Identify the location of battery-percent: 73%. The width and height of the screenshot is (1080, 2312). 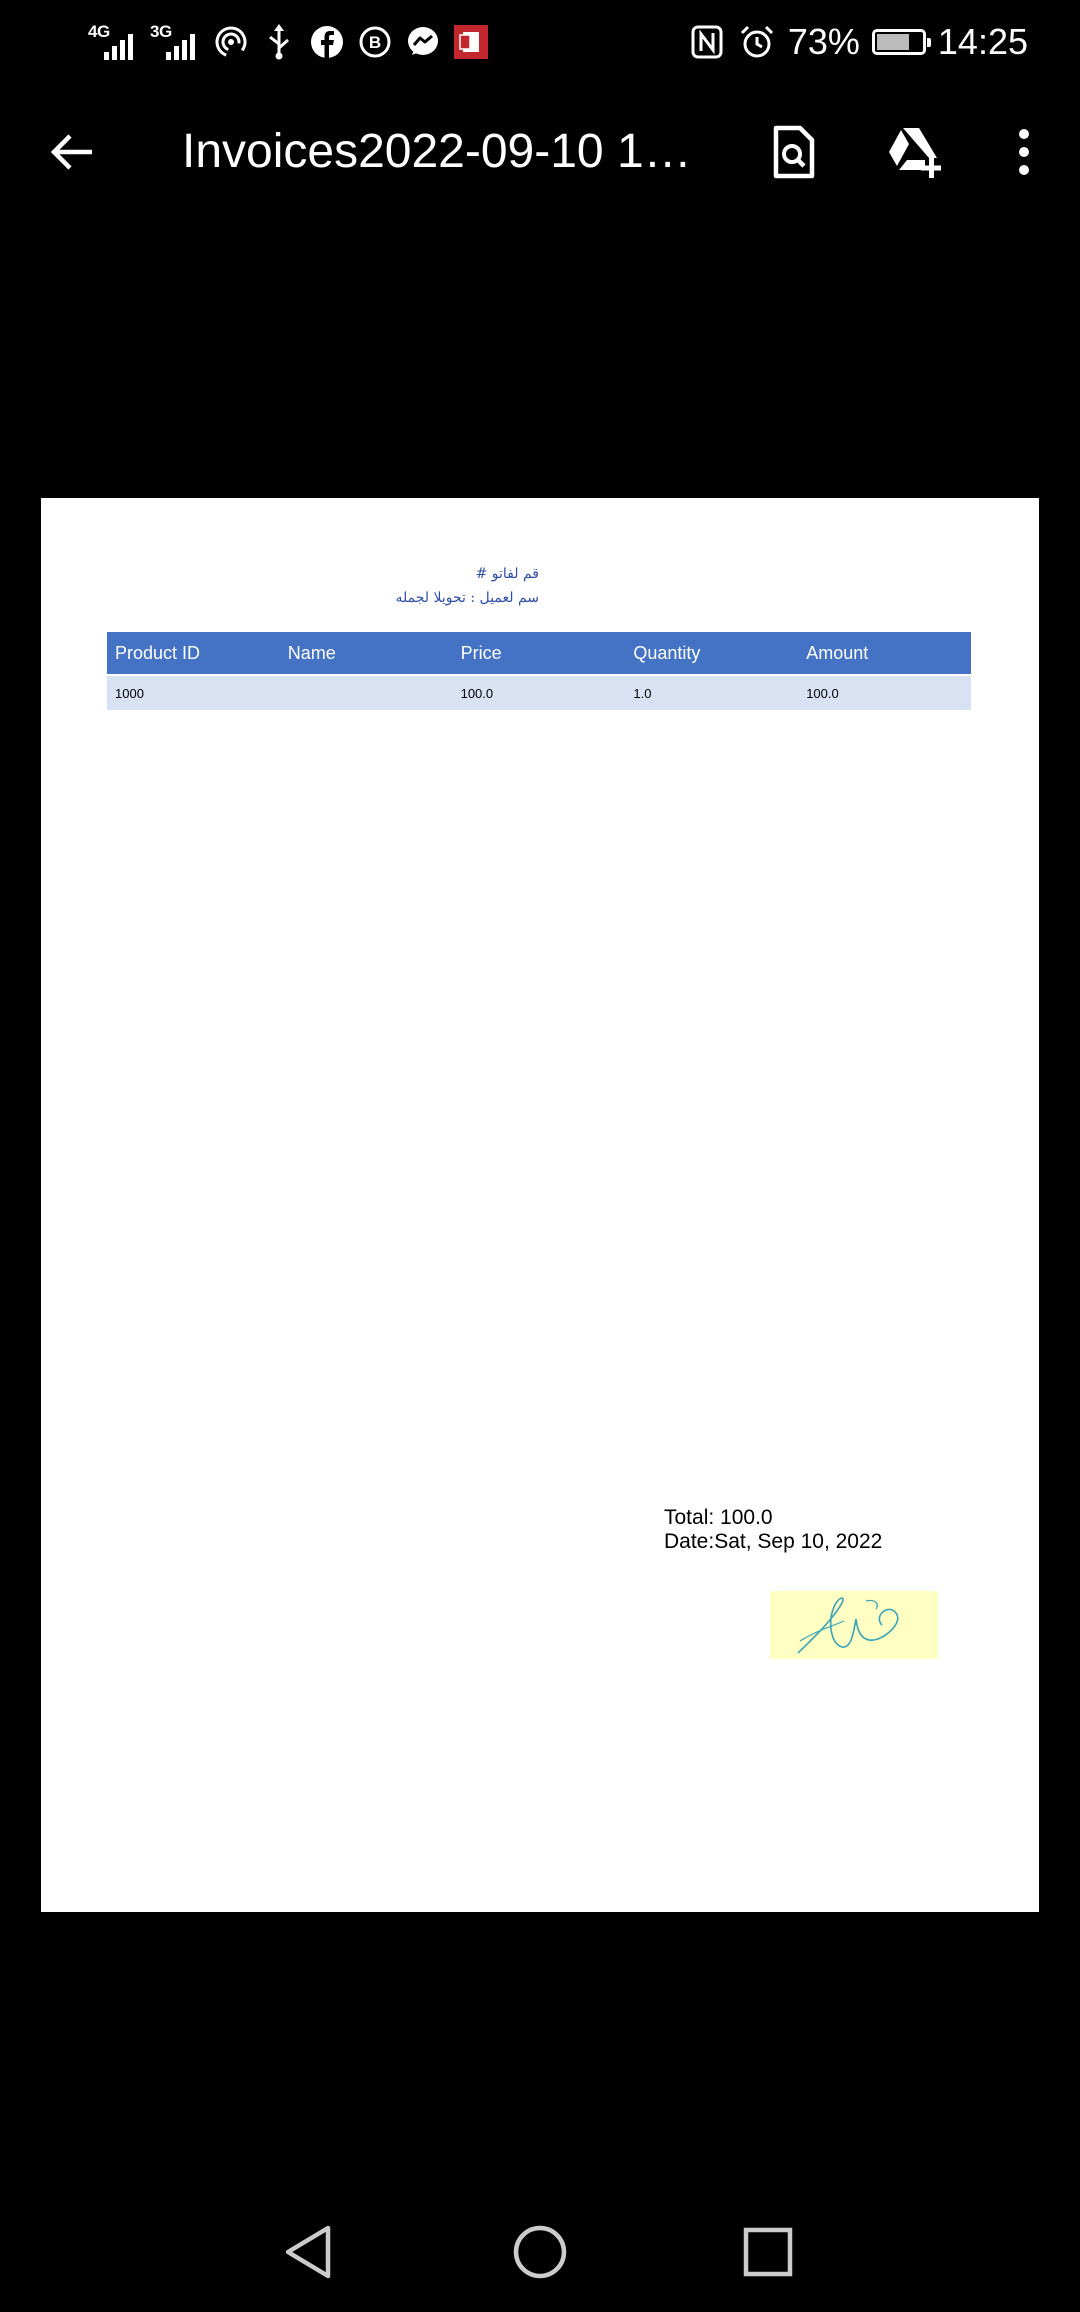
(823, 41).